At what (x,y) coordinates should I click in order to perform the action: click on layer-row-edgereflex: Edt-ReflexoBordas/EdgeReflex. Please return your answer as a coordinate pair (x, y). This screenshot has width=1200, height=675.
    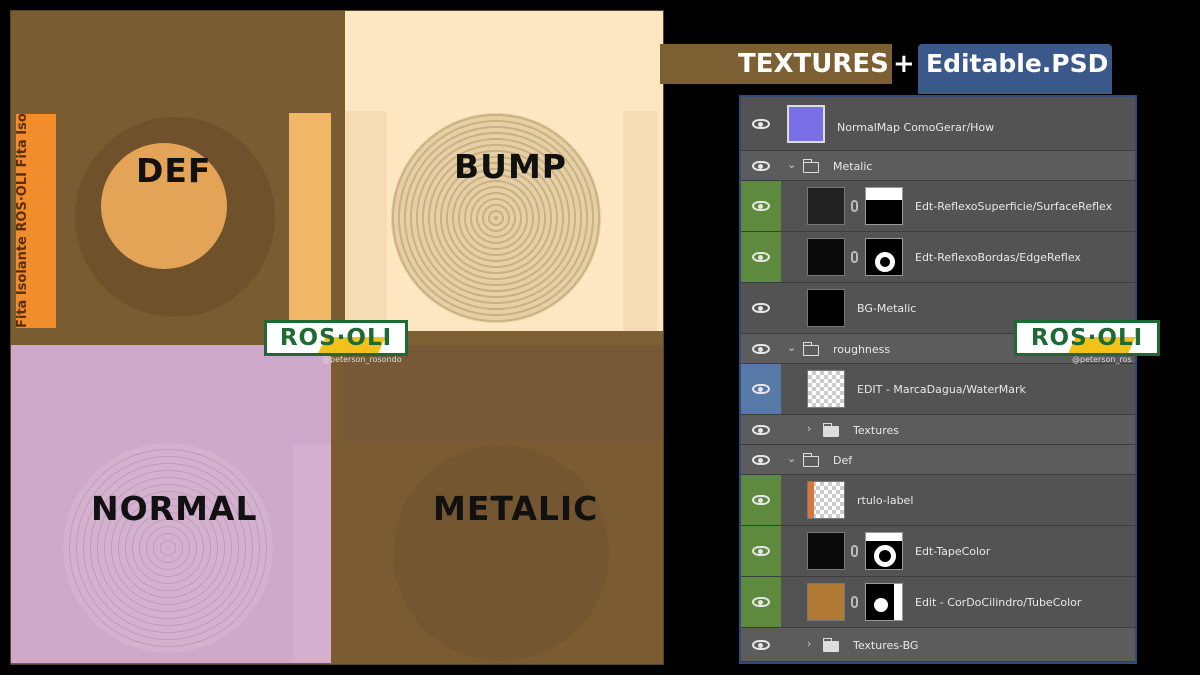
    Looking at the image, I should click on (938, 257).